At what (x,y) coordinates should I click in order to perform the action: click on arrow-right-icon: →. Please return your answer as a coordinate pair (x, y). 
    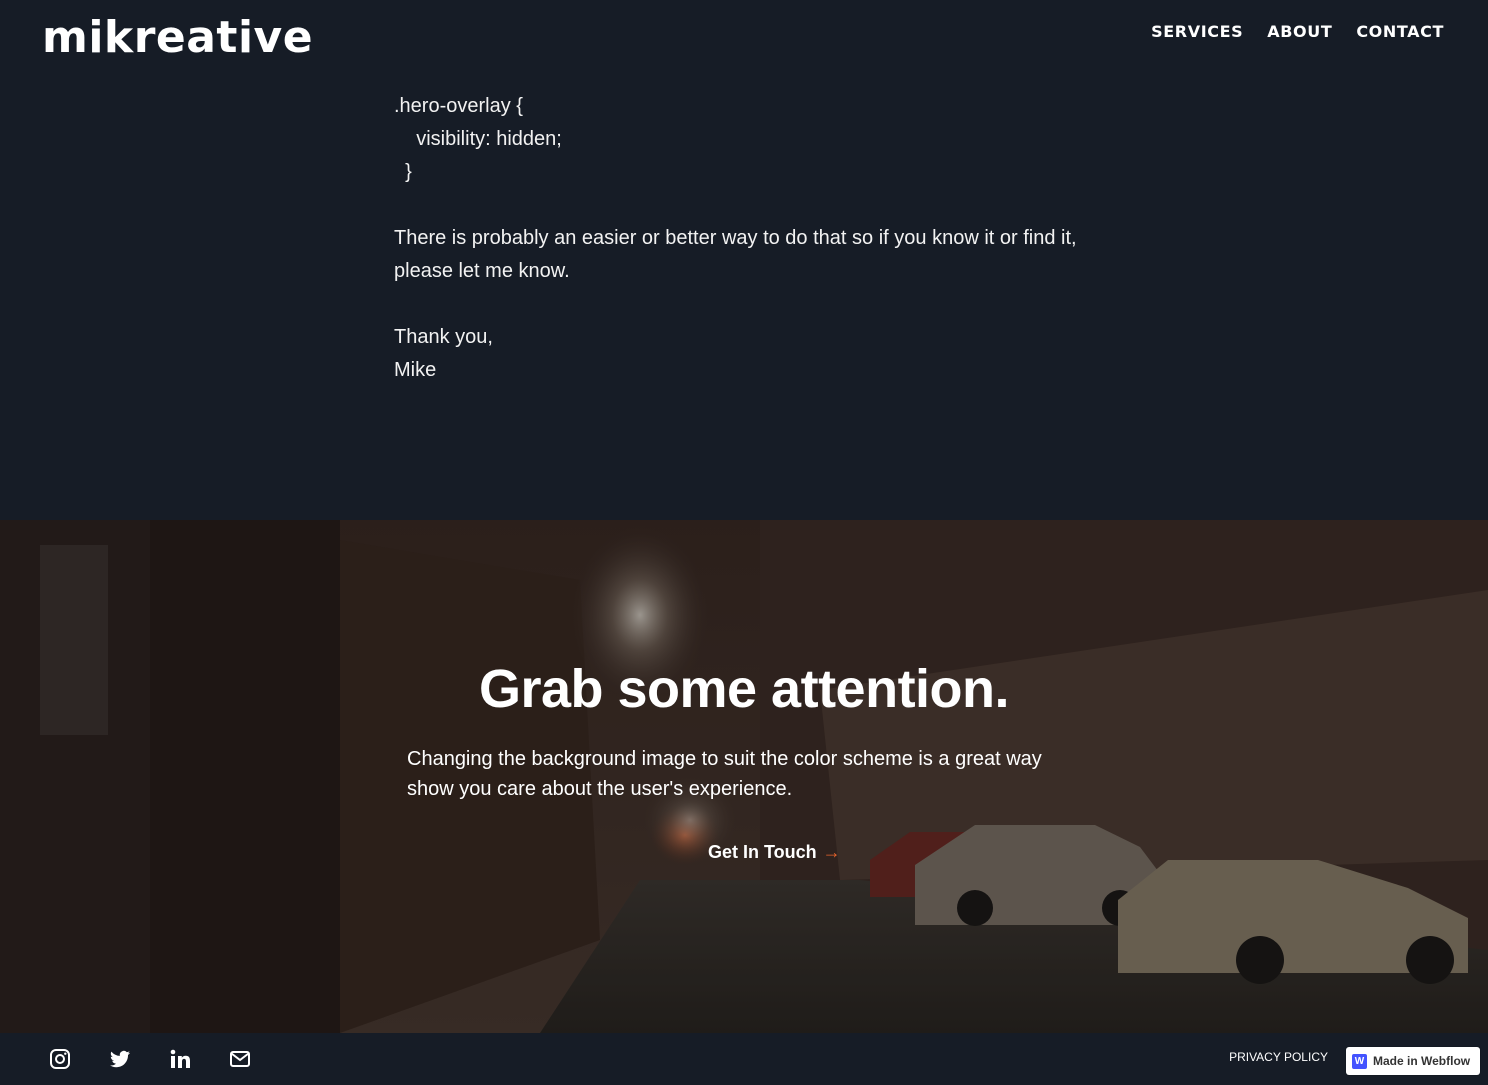
    Looking at the image, I should click on (831, 852).